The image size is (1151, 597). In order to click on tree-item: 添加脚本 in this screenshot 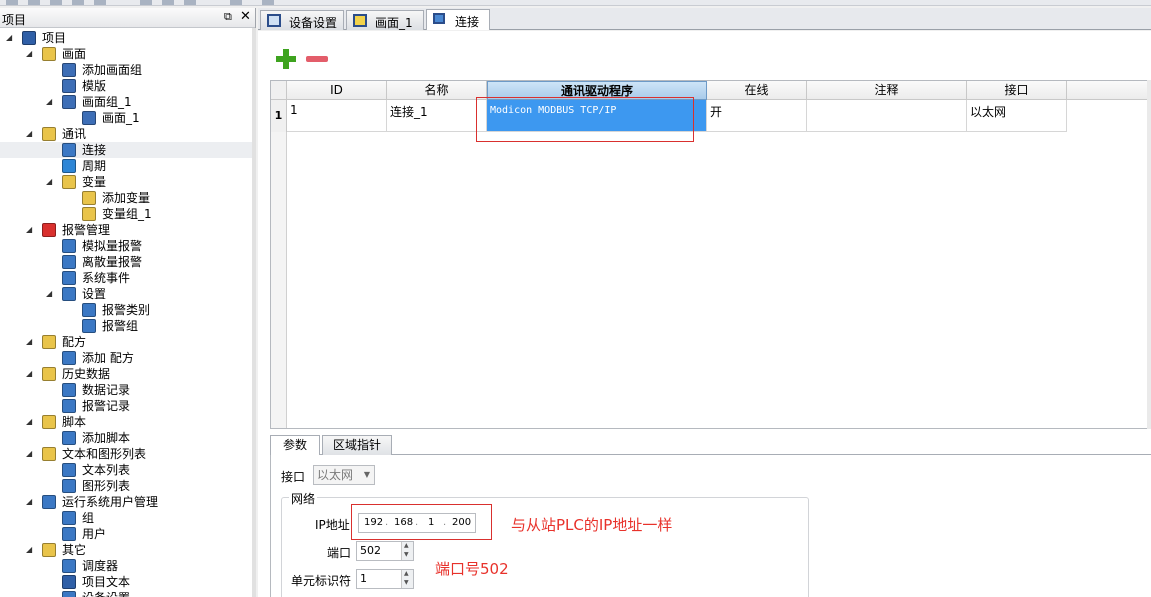, I will do `click(126, 438)`.